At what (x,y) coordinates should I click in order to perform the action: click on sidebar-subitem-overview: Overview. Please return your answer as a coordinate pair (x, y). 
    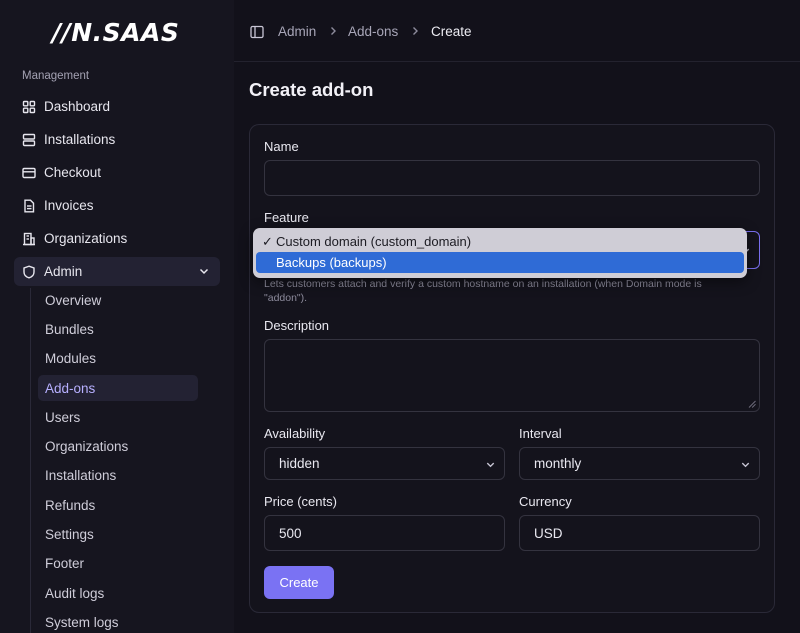
    Looking at the image, I should click on (118, 300).